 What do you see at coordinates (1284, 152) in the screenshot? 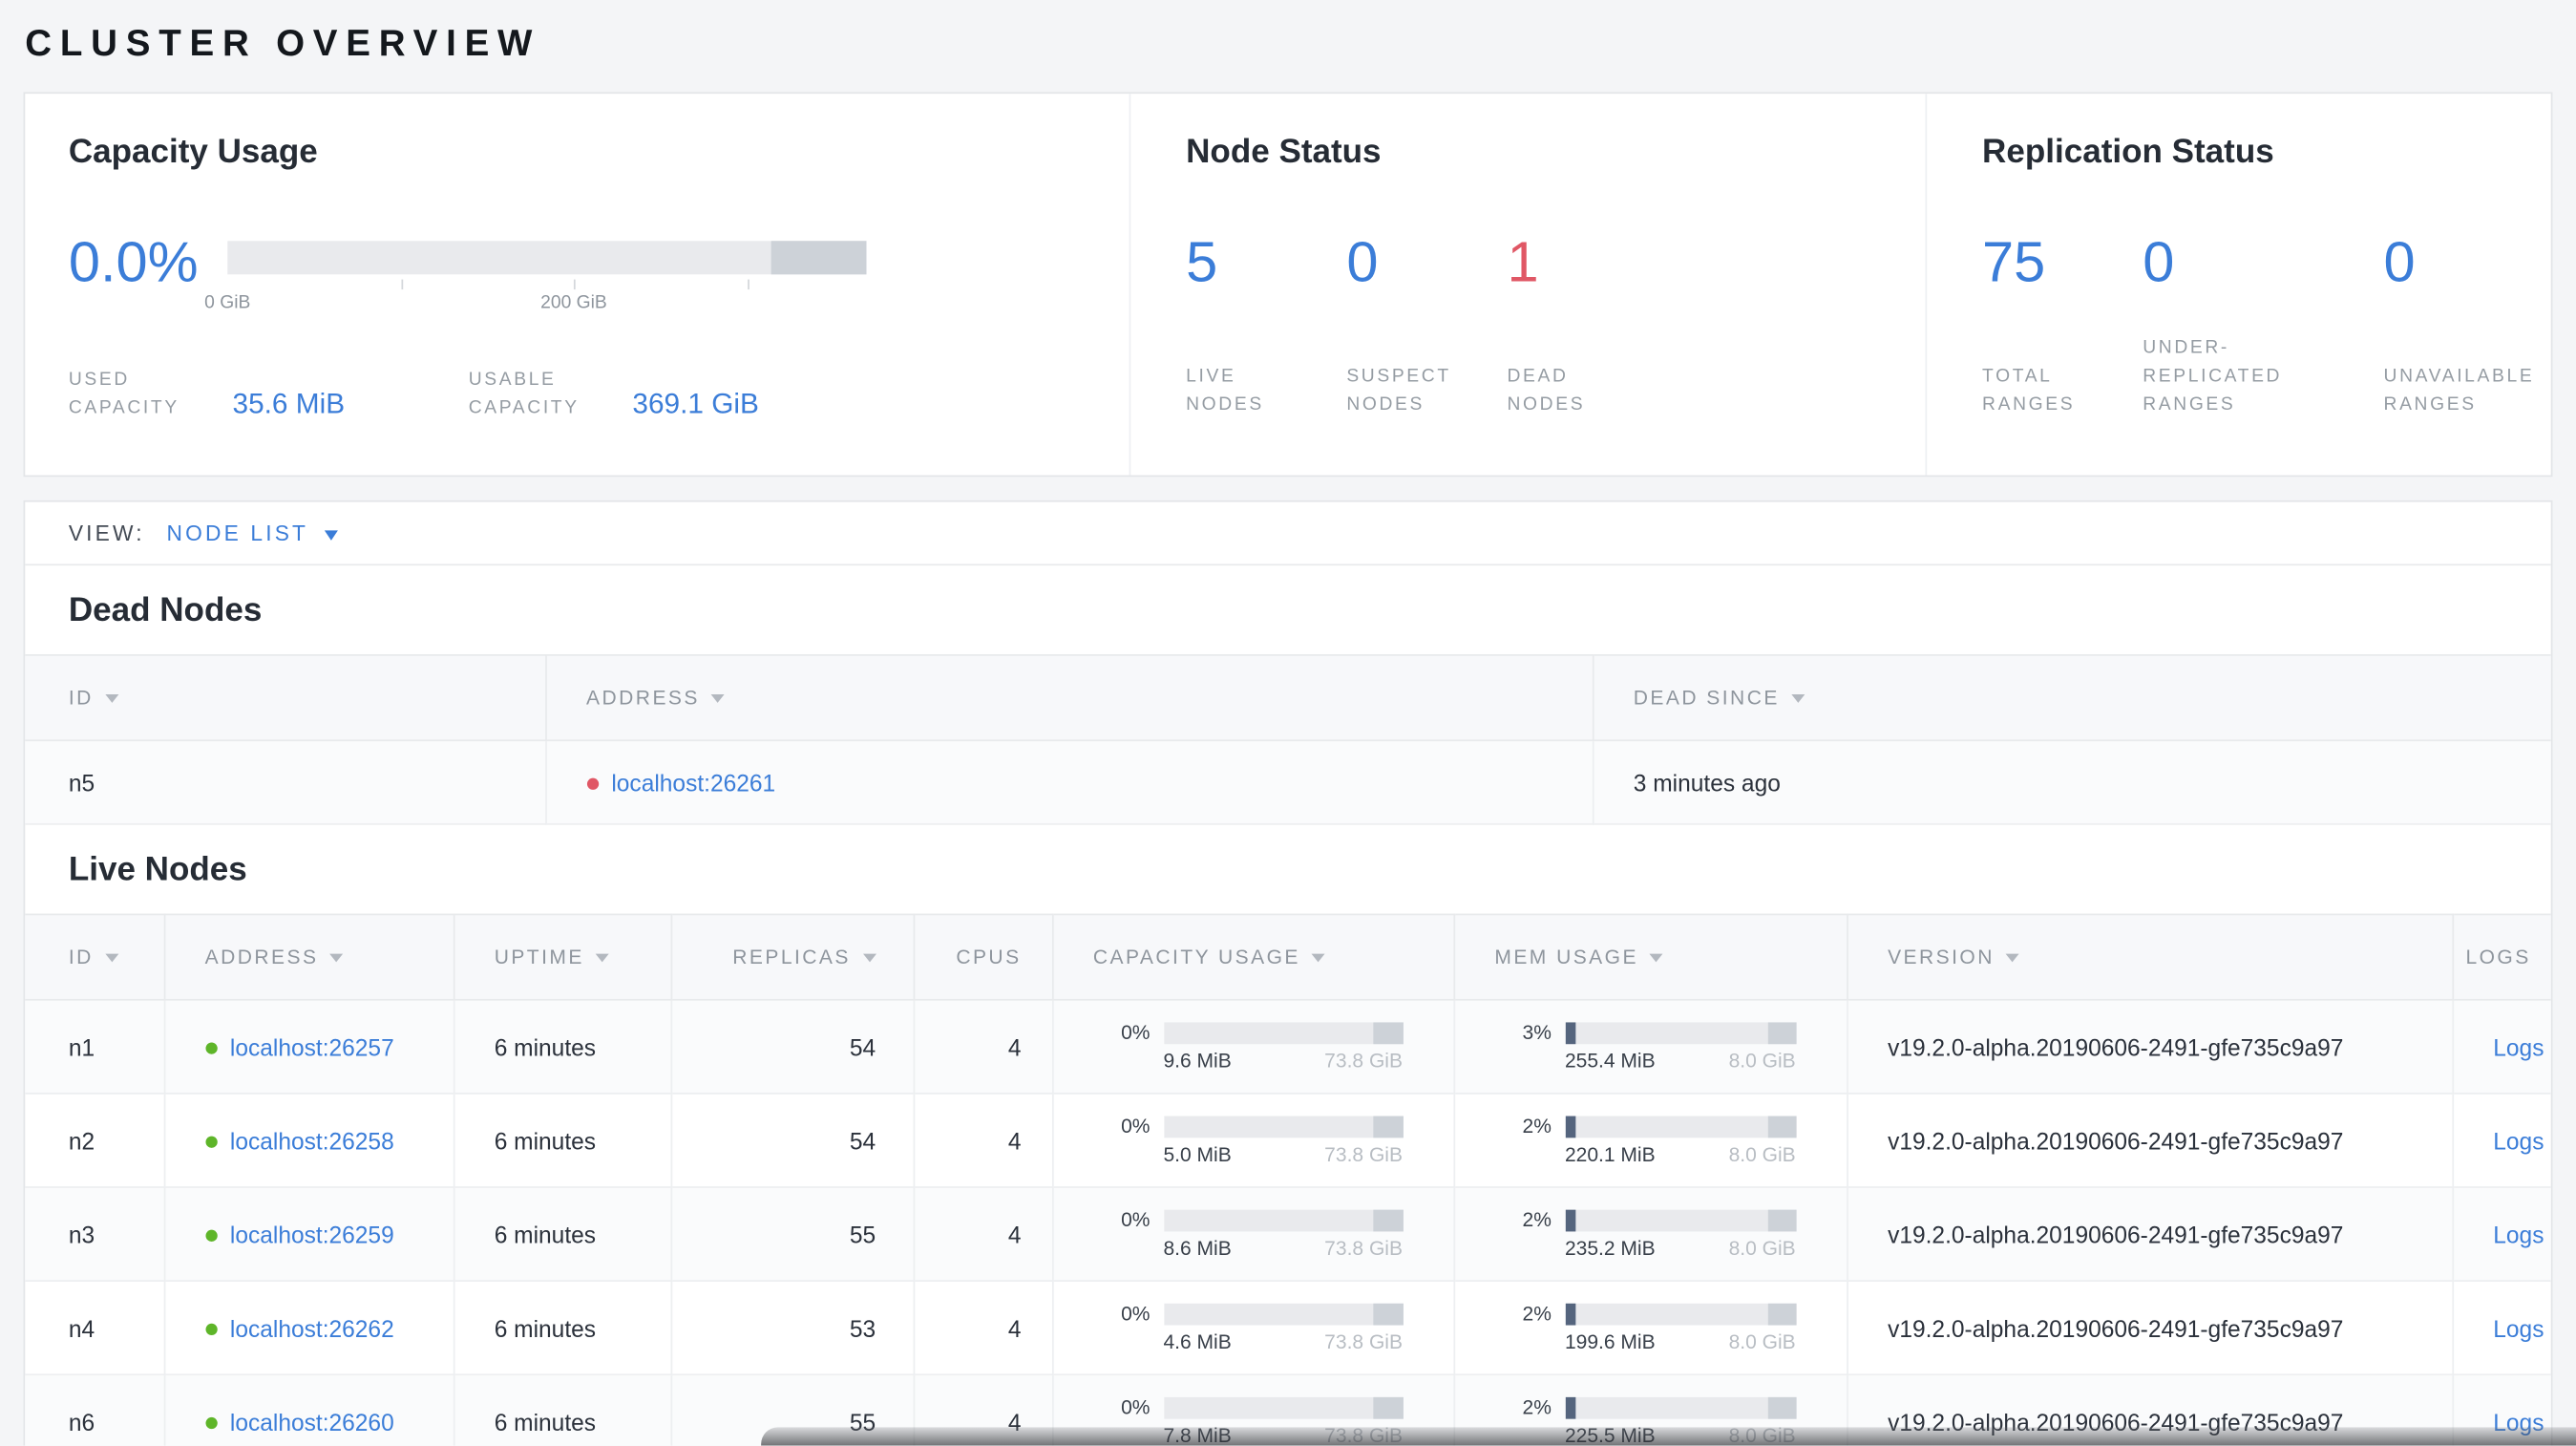
I see `node-status-title: Node Status` at bounding box center [1284, 152].